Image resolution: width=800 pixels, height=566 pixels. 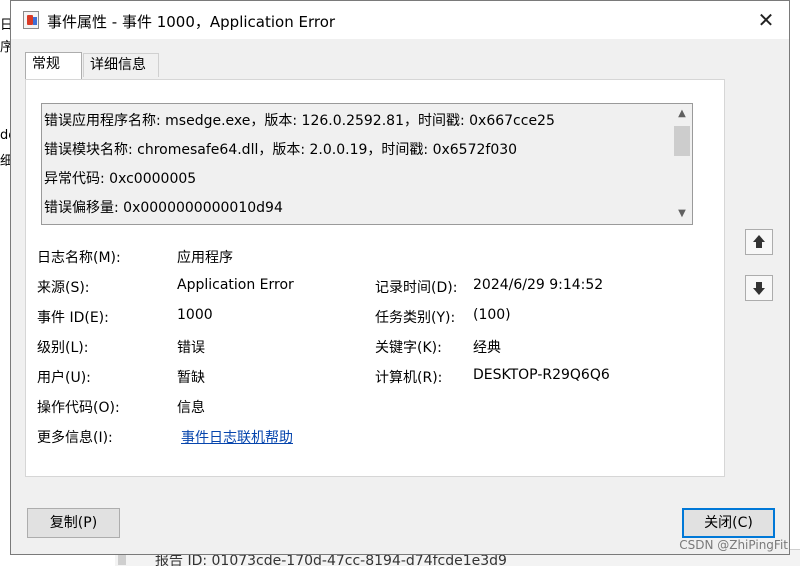 I want to click on level-value: 错误, so click(x=191, y=348).